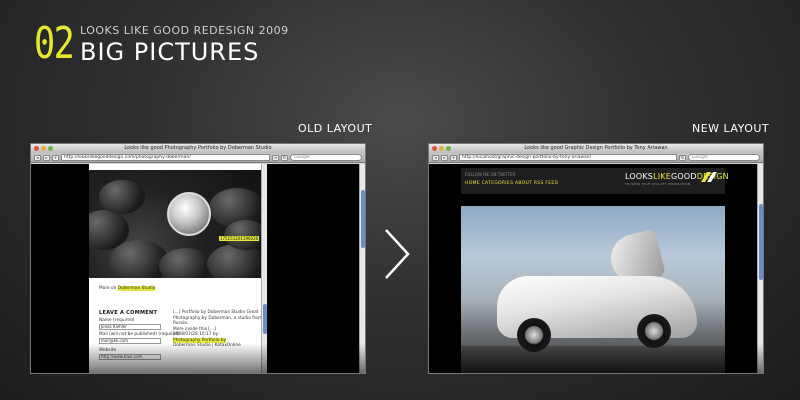 The image size is (800, 400). Describe the element at coordinates (136, 288) in the screenshot. I see `more-on-link: Doberman Studio` at that location.